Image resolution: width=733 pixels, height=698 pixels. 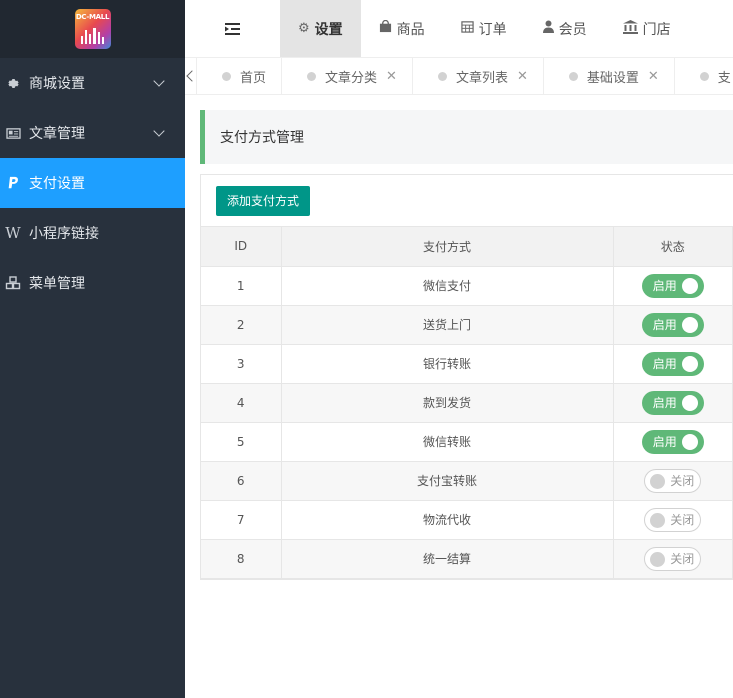 I want to click on row-payment-method: 支付宝转账, so click(x=447, y=481).